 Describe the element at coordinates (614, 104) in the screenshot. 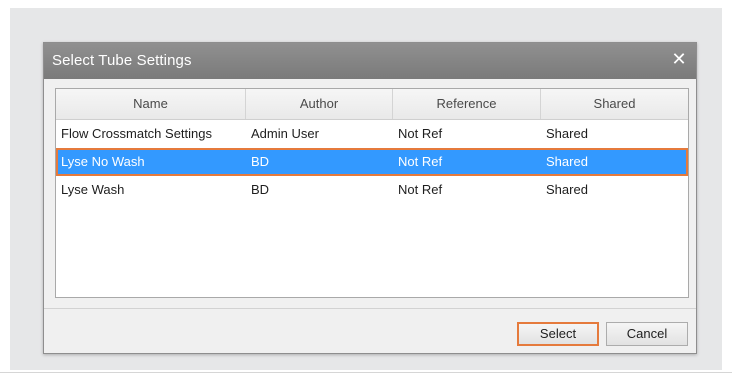

I see `column-header-shared: Shared` at that location.